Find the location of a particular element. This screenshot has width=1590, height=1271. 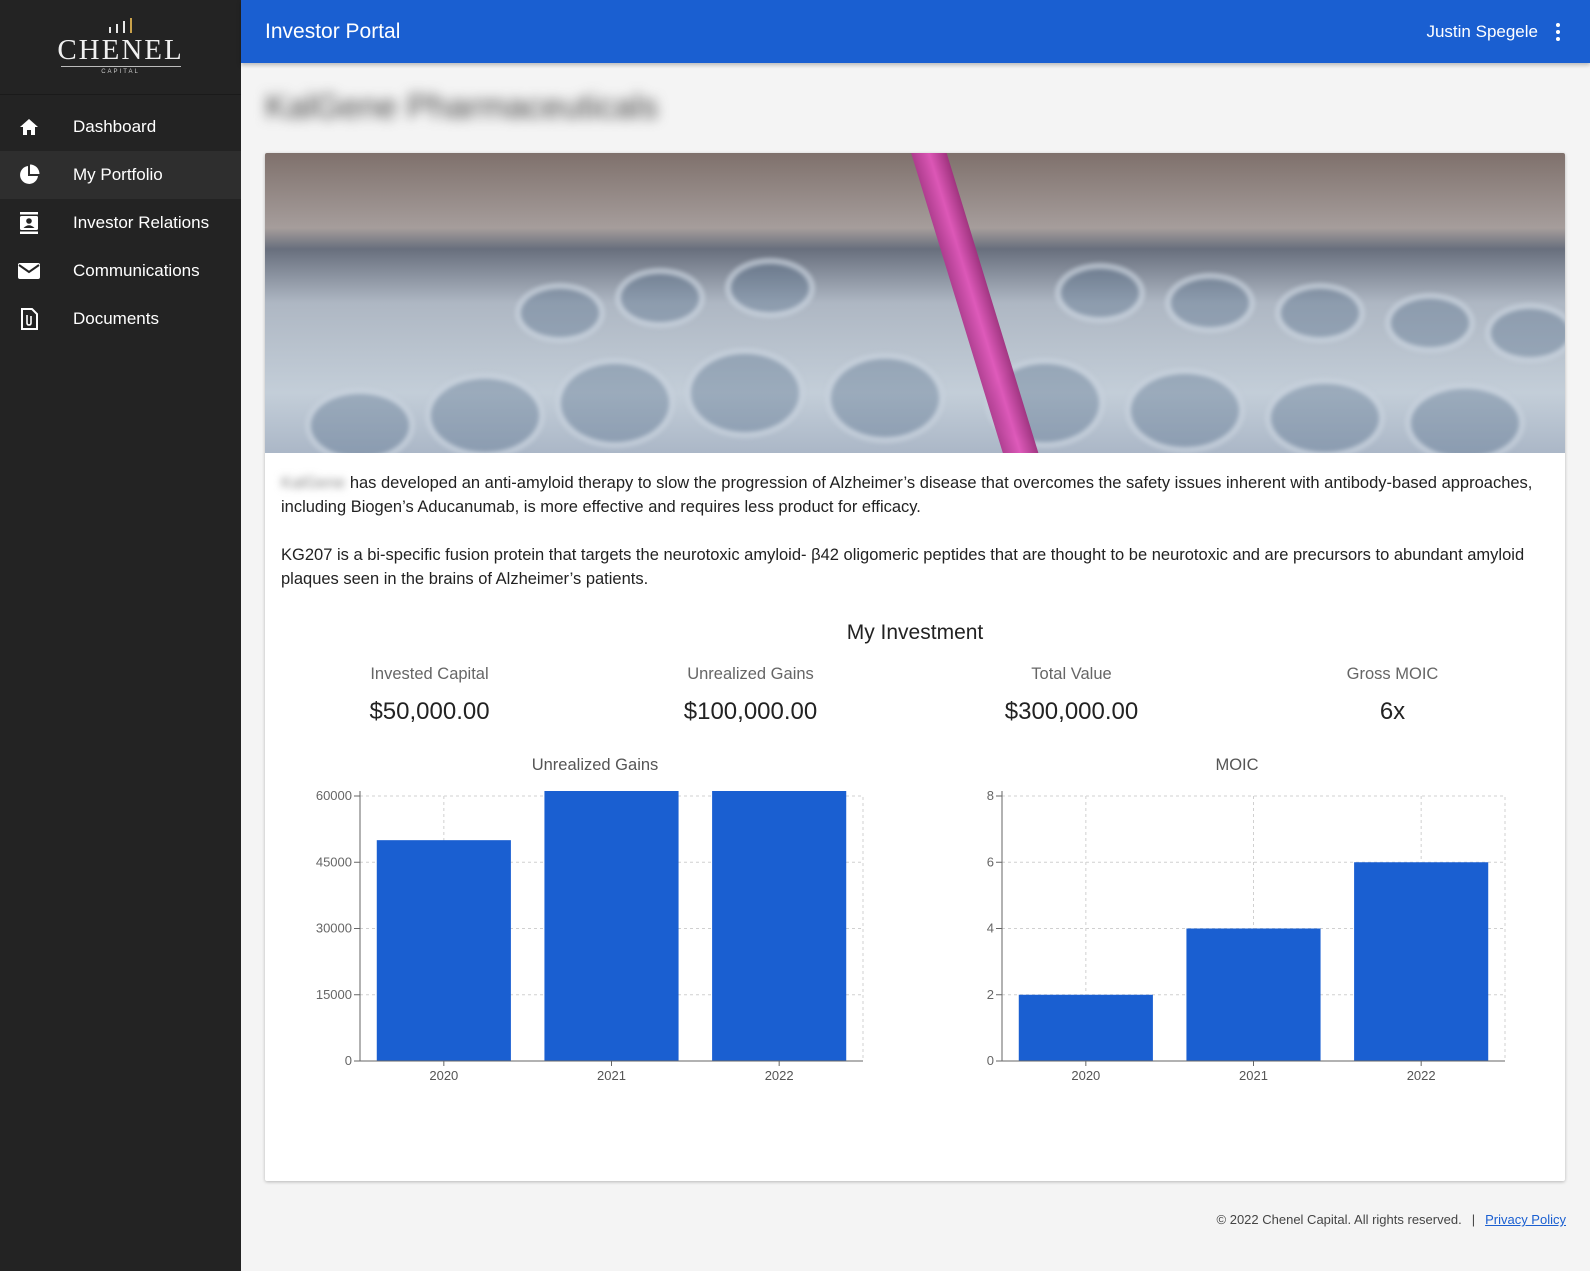

chart-title: MOIC is located at coordinates (1237, 765).